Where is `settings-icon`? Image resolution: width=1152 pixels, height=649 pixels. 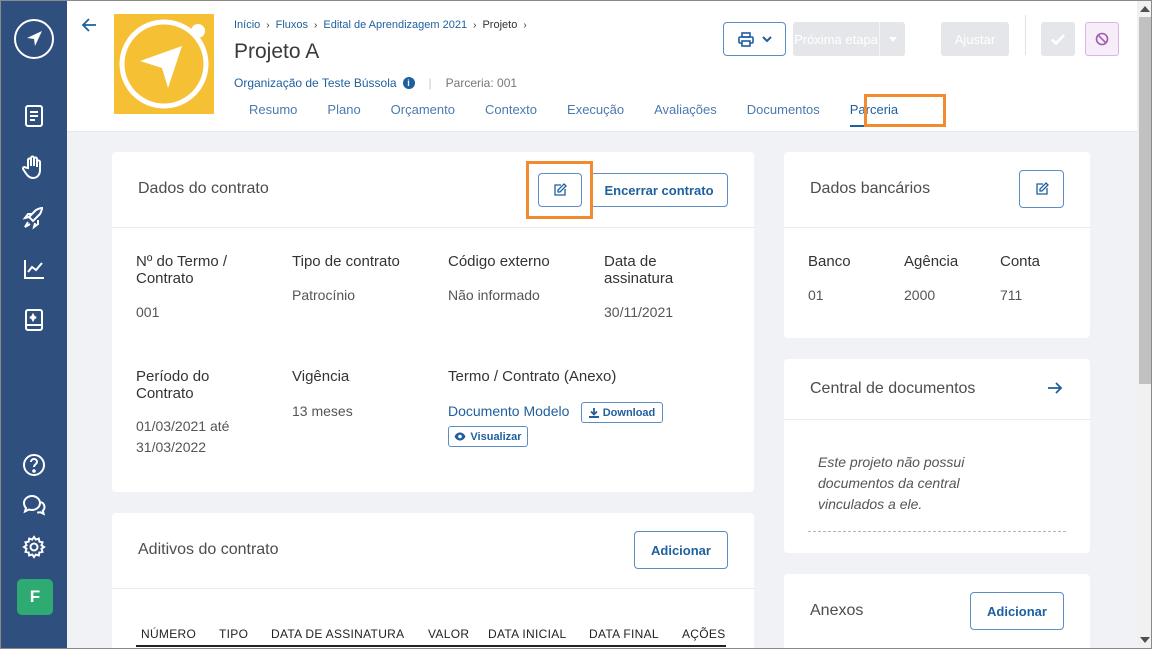
settings-icon is located at coordinates (34, 547).